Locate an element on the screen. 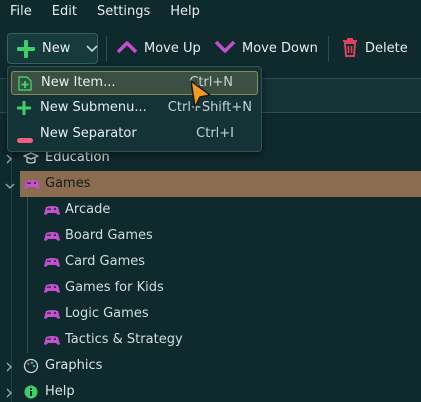 This screenshot has width=421, height=402. menu-settings: Settings is located at coordinates (123, 12).